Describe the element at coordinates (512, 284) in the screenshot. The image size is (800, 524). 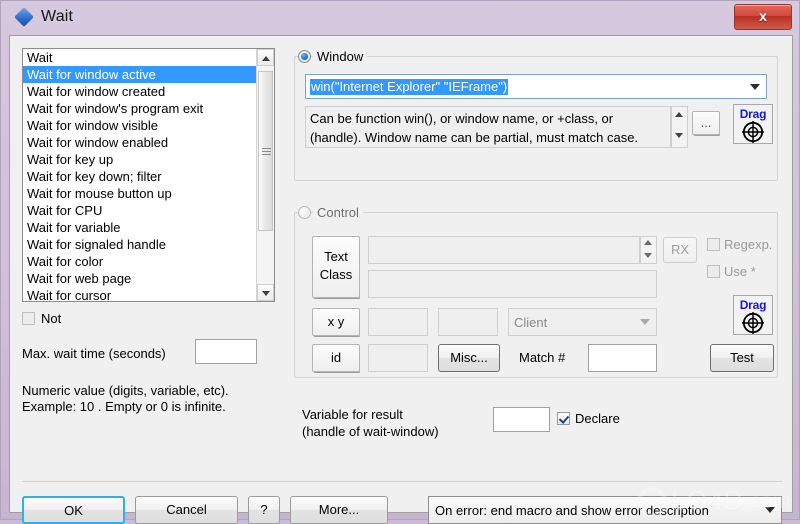
I see `control-class-input` at that location.